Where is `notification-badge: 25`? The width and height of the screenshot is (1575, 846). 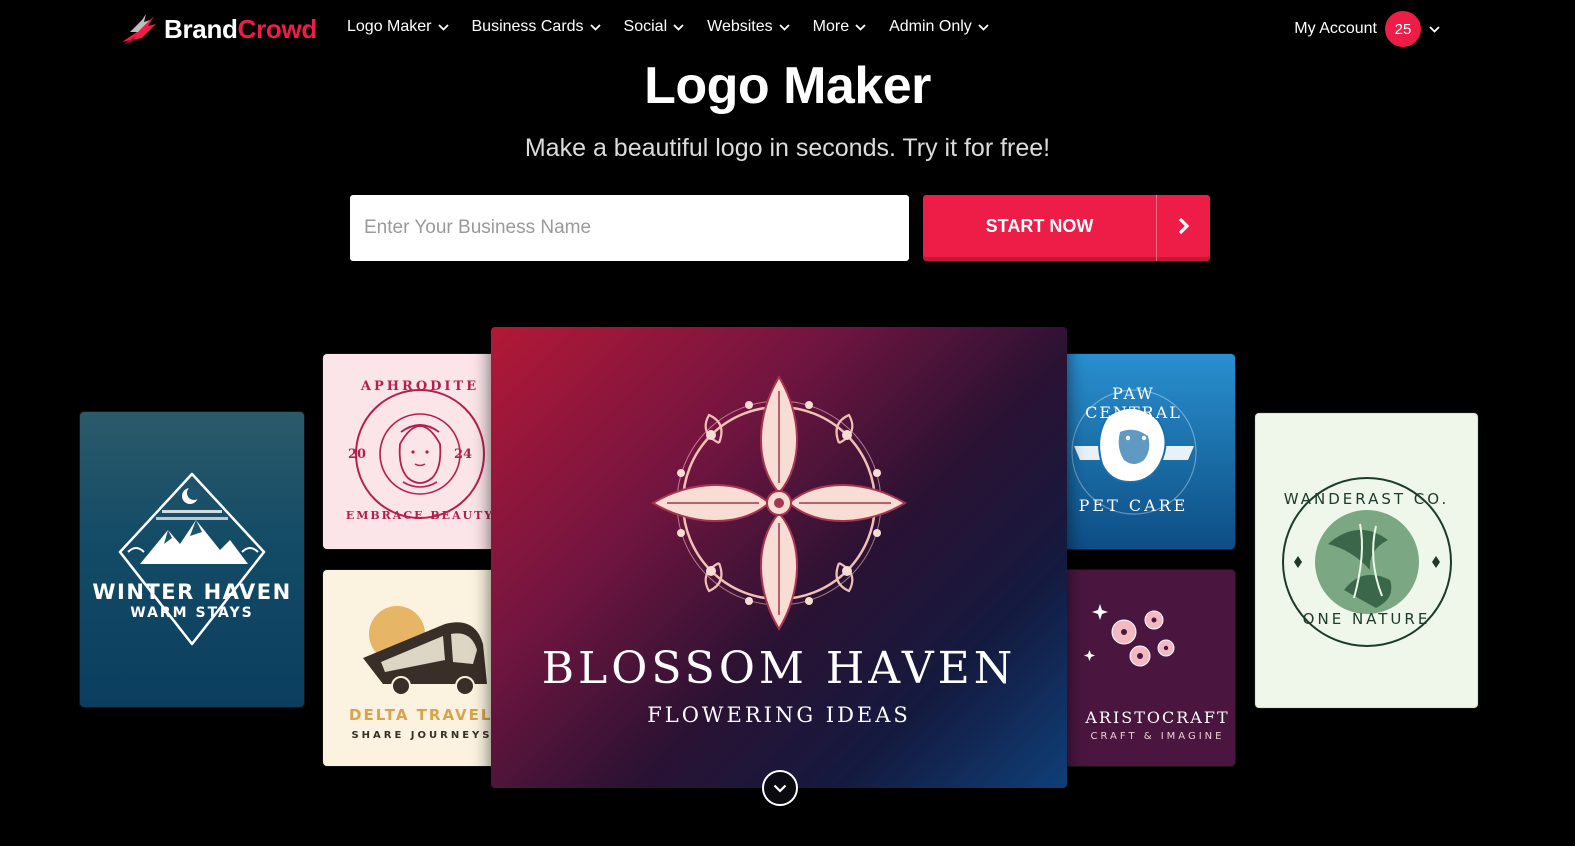 notification-badge: 25 is located at coordinates (1403, 29).